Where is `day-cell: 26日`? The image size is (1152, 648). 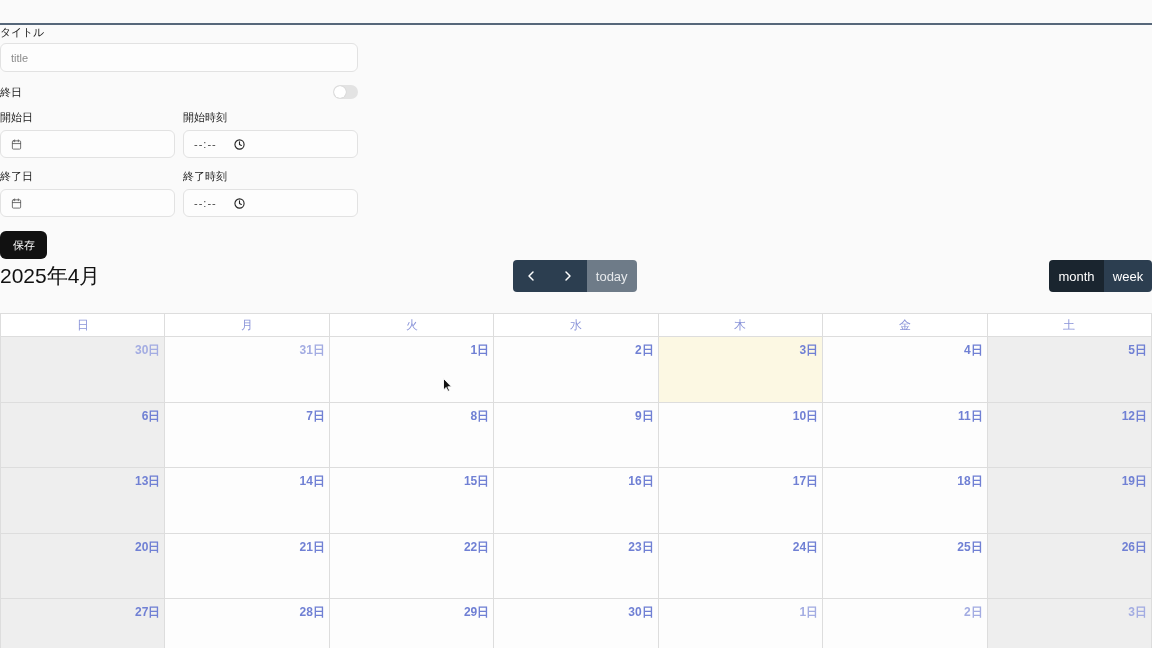 day-cell: 26日 is located at coordinates (1069, 566).